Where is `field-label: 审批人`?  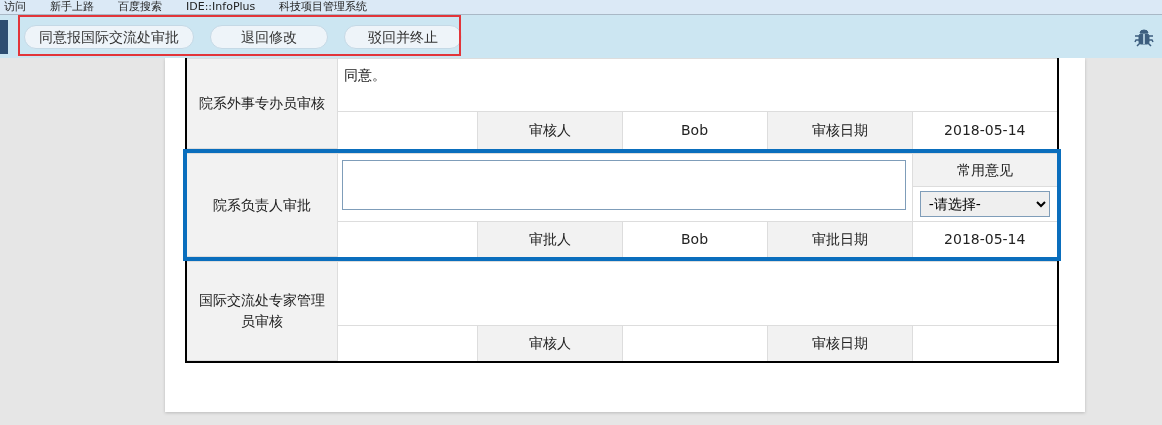
field-label: 审批人 is located at coordinates (549, 239).